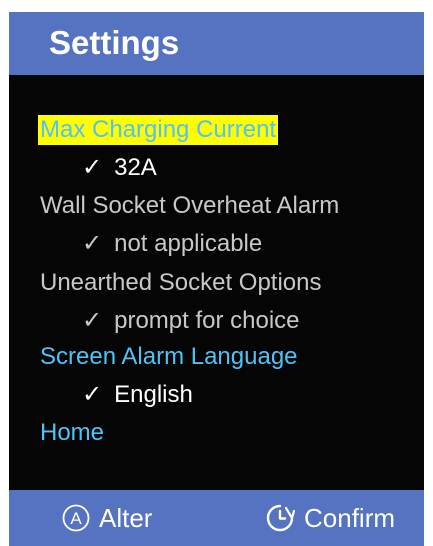 This screenshot has height=546, width=433. What do you see at coordinates (126, 517) in the screenshot?
I see `alter-label: Alter` at bounding box center [126, 517].